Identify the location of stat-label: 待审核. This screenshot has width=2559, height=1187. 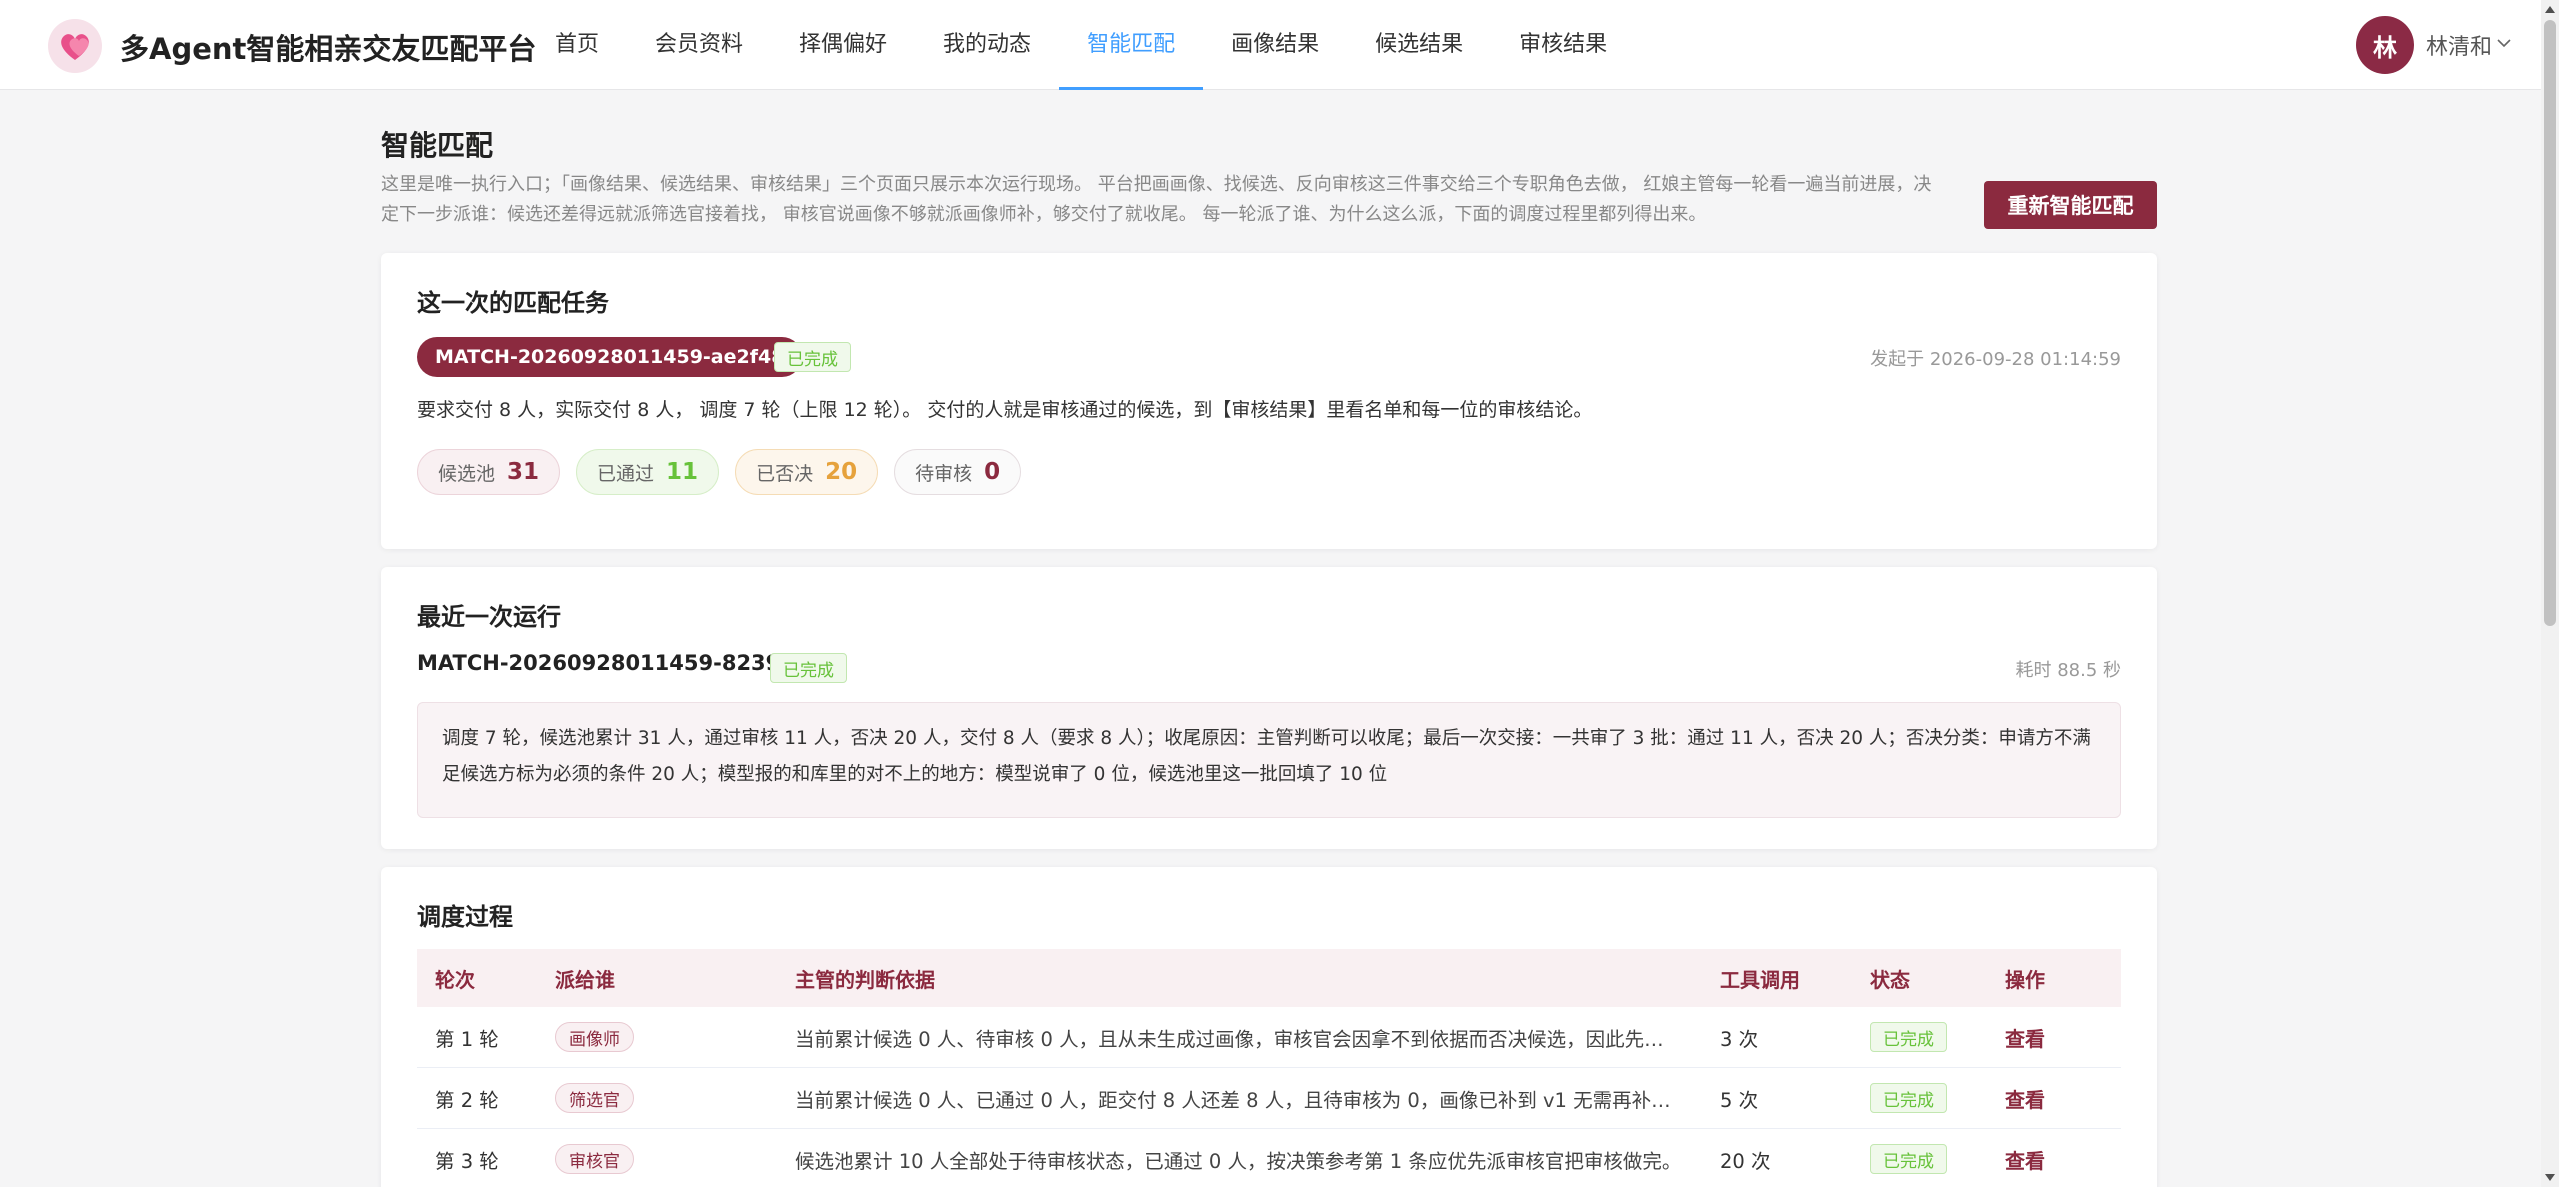
(944, 473).